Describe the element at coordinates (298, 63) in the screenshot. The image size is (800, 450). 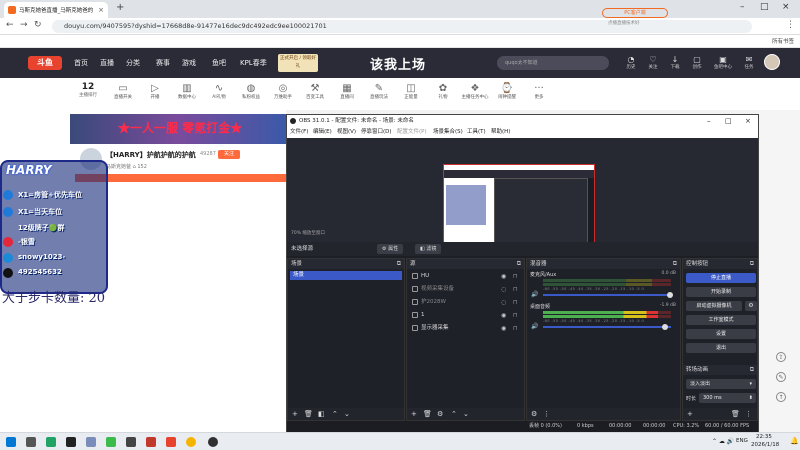
I see `promo-badge: 正式开启 / 领取好礼` at that location.